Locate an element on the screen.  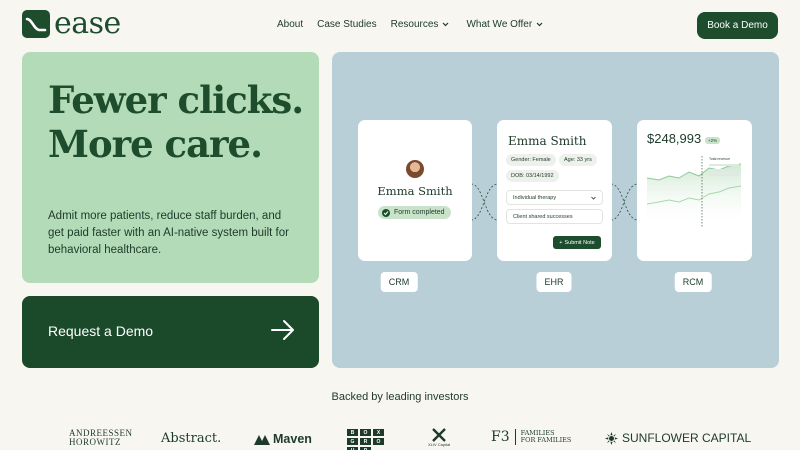
f3-line2: FOR FAMILIES is located at coordinates (546, 440).